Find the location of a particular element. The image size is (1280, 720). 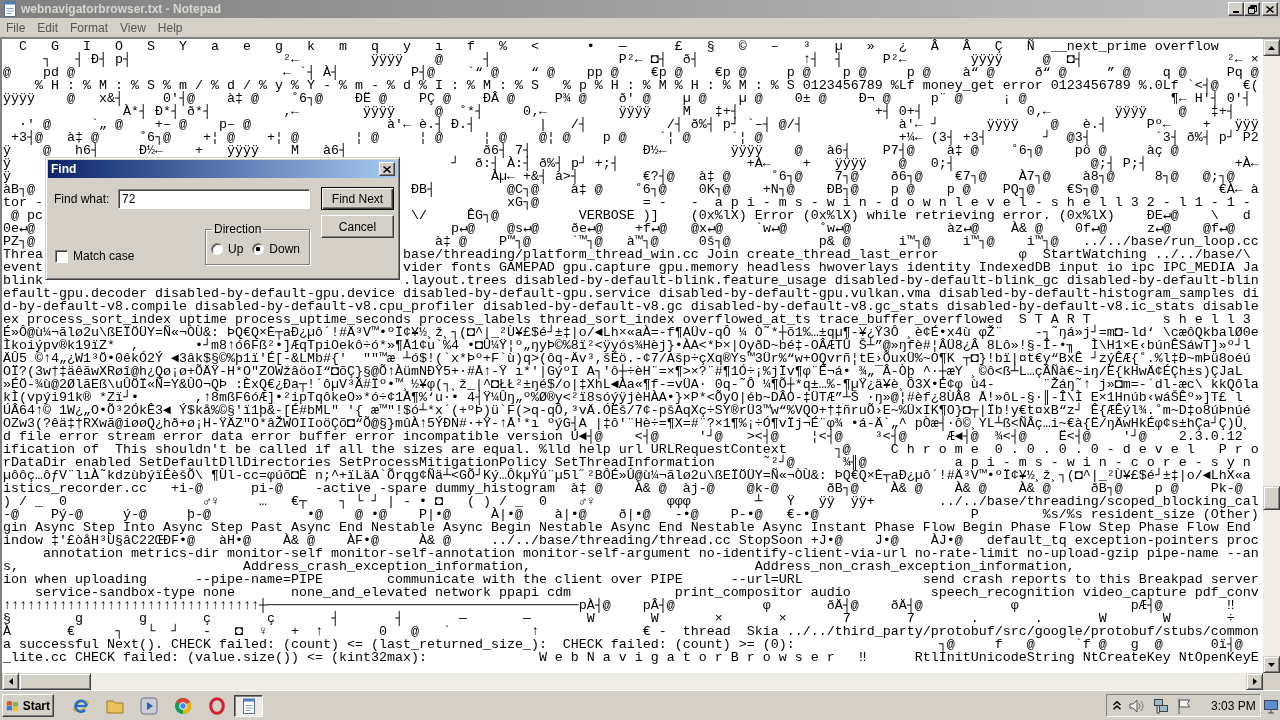

dialog-close-button is located at coordinates (387, 169).